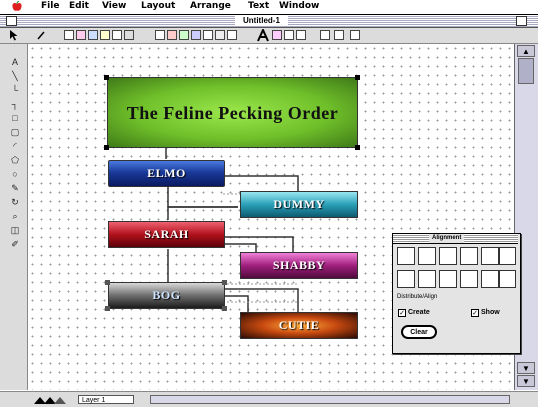 This screenshot has width=538, height=407. I want to click on text-color-button, so click(277, 35).